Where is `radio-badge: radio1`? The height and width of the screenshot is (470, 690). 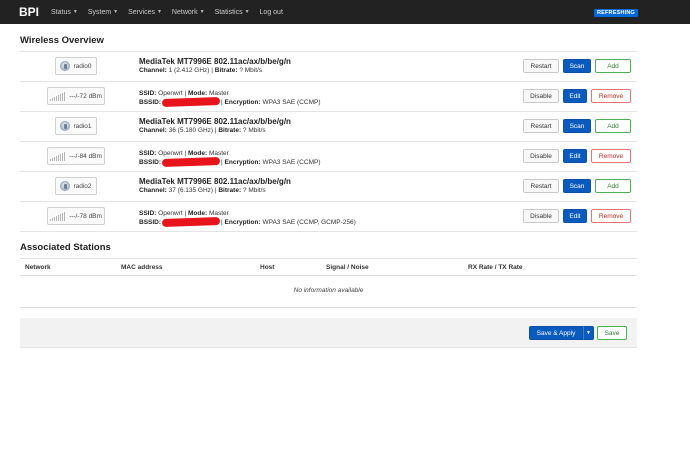 radio-badge: radio1 is located at coordinates (76, 126).